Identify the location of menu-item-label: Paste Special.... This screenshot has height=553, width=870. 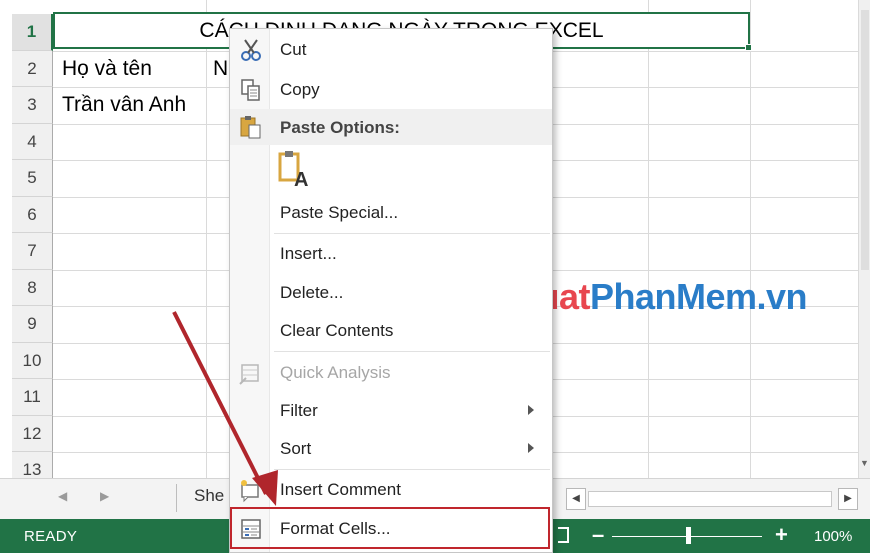
(339, 212).